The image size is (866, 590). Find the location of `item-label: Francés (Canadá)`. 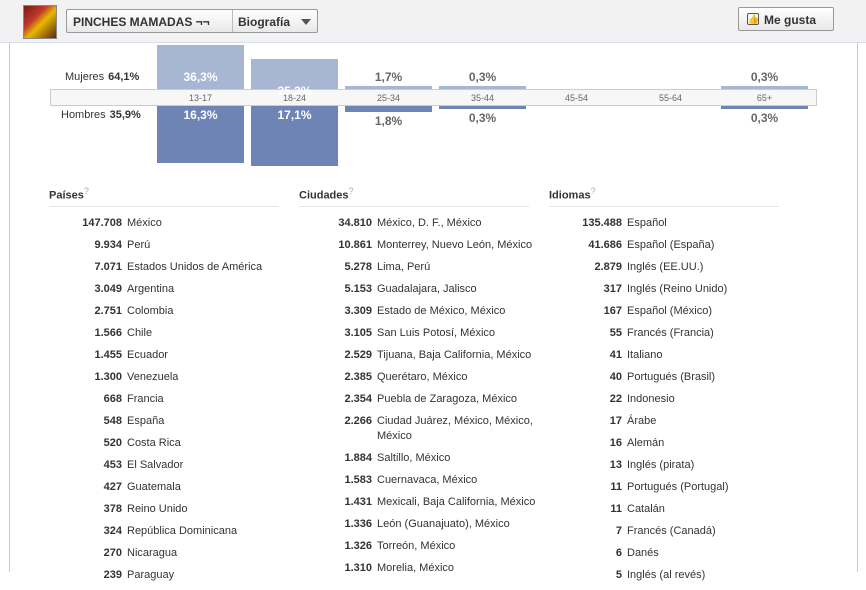

item-label: Francés (Canadá) is located at coordinates (671, 530).